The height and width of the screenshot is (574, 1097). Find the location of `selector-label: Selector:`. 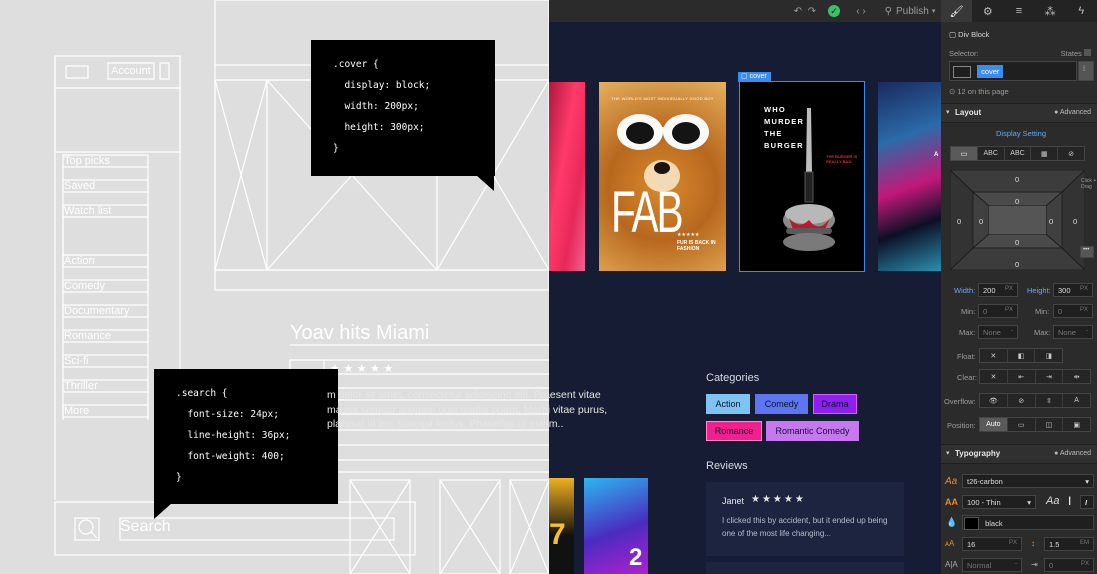

selector-label: Selector: is located at coordinates (964, 53).